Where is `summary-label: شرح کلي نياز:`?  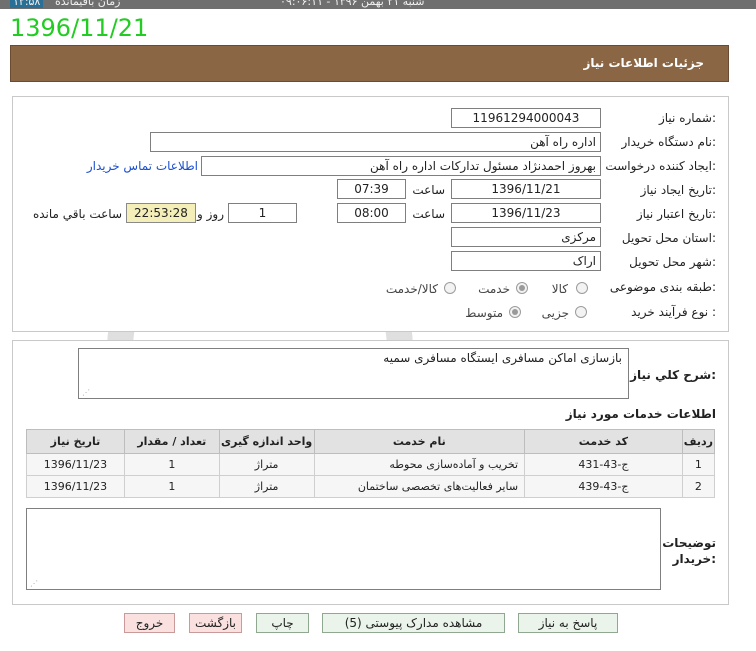 summary-label: شرح کلي نياز: is located at coordinates (673, 375).